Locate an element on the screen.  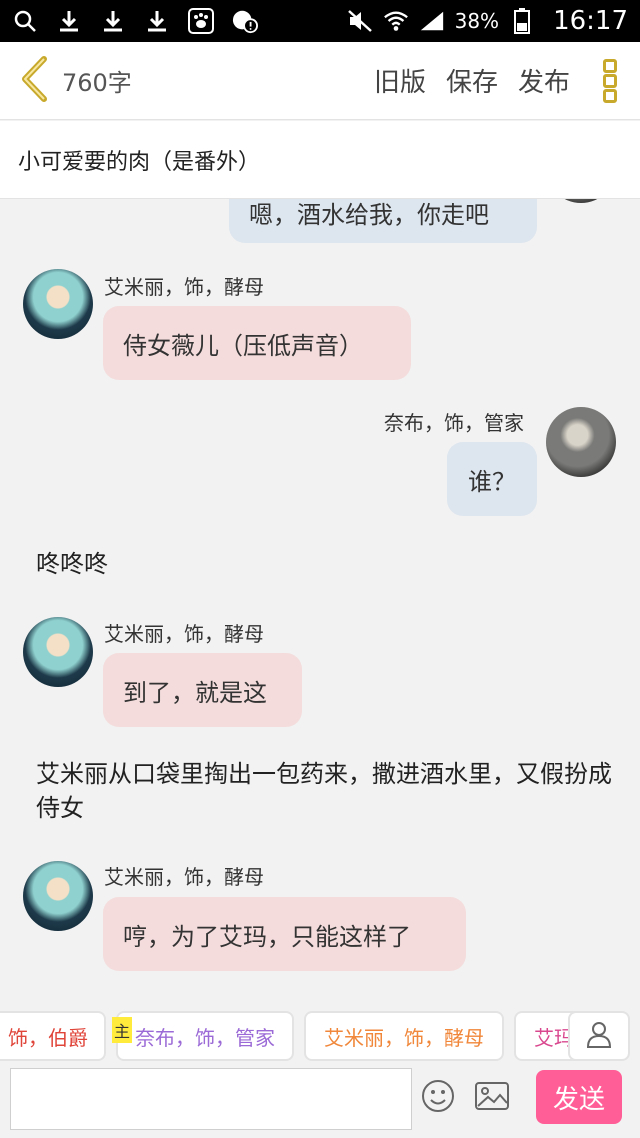
narration-text: 咚咚咚 is located at coordinates (326, 564).